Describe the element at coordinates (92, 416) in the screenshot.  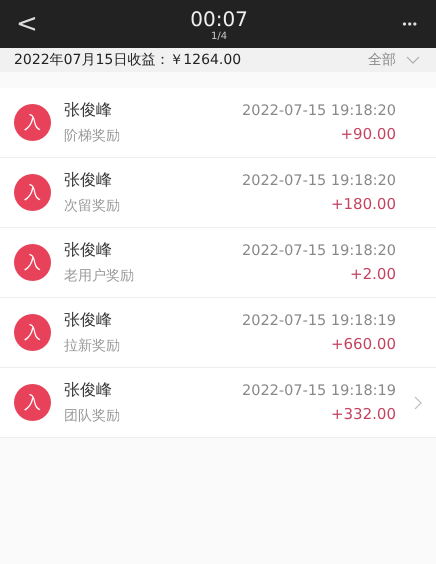
I see `reward-type: 团队奖励` at that location.